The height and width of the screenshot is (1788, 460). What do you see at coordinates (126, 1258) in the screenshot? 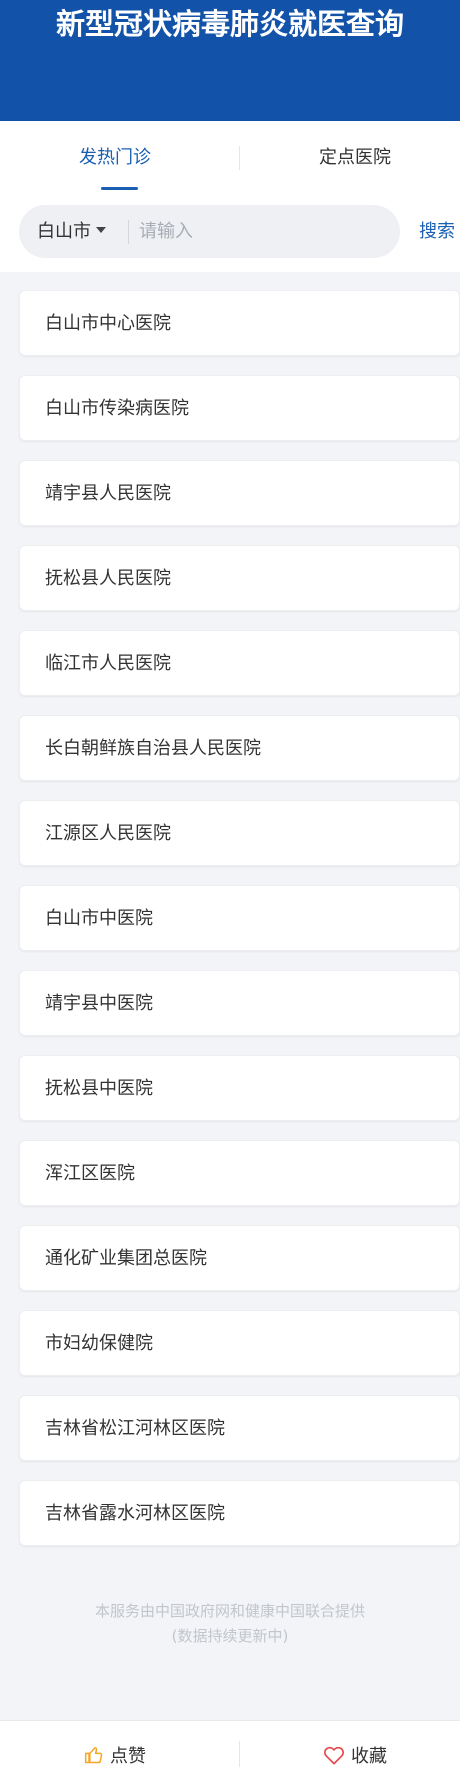
I see `hospital-name: 通化矿业集团总医院` at bounding box center [126, 1258].